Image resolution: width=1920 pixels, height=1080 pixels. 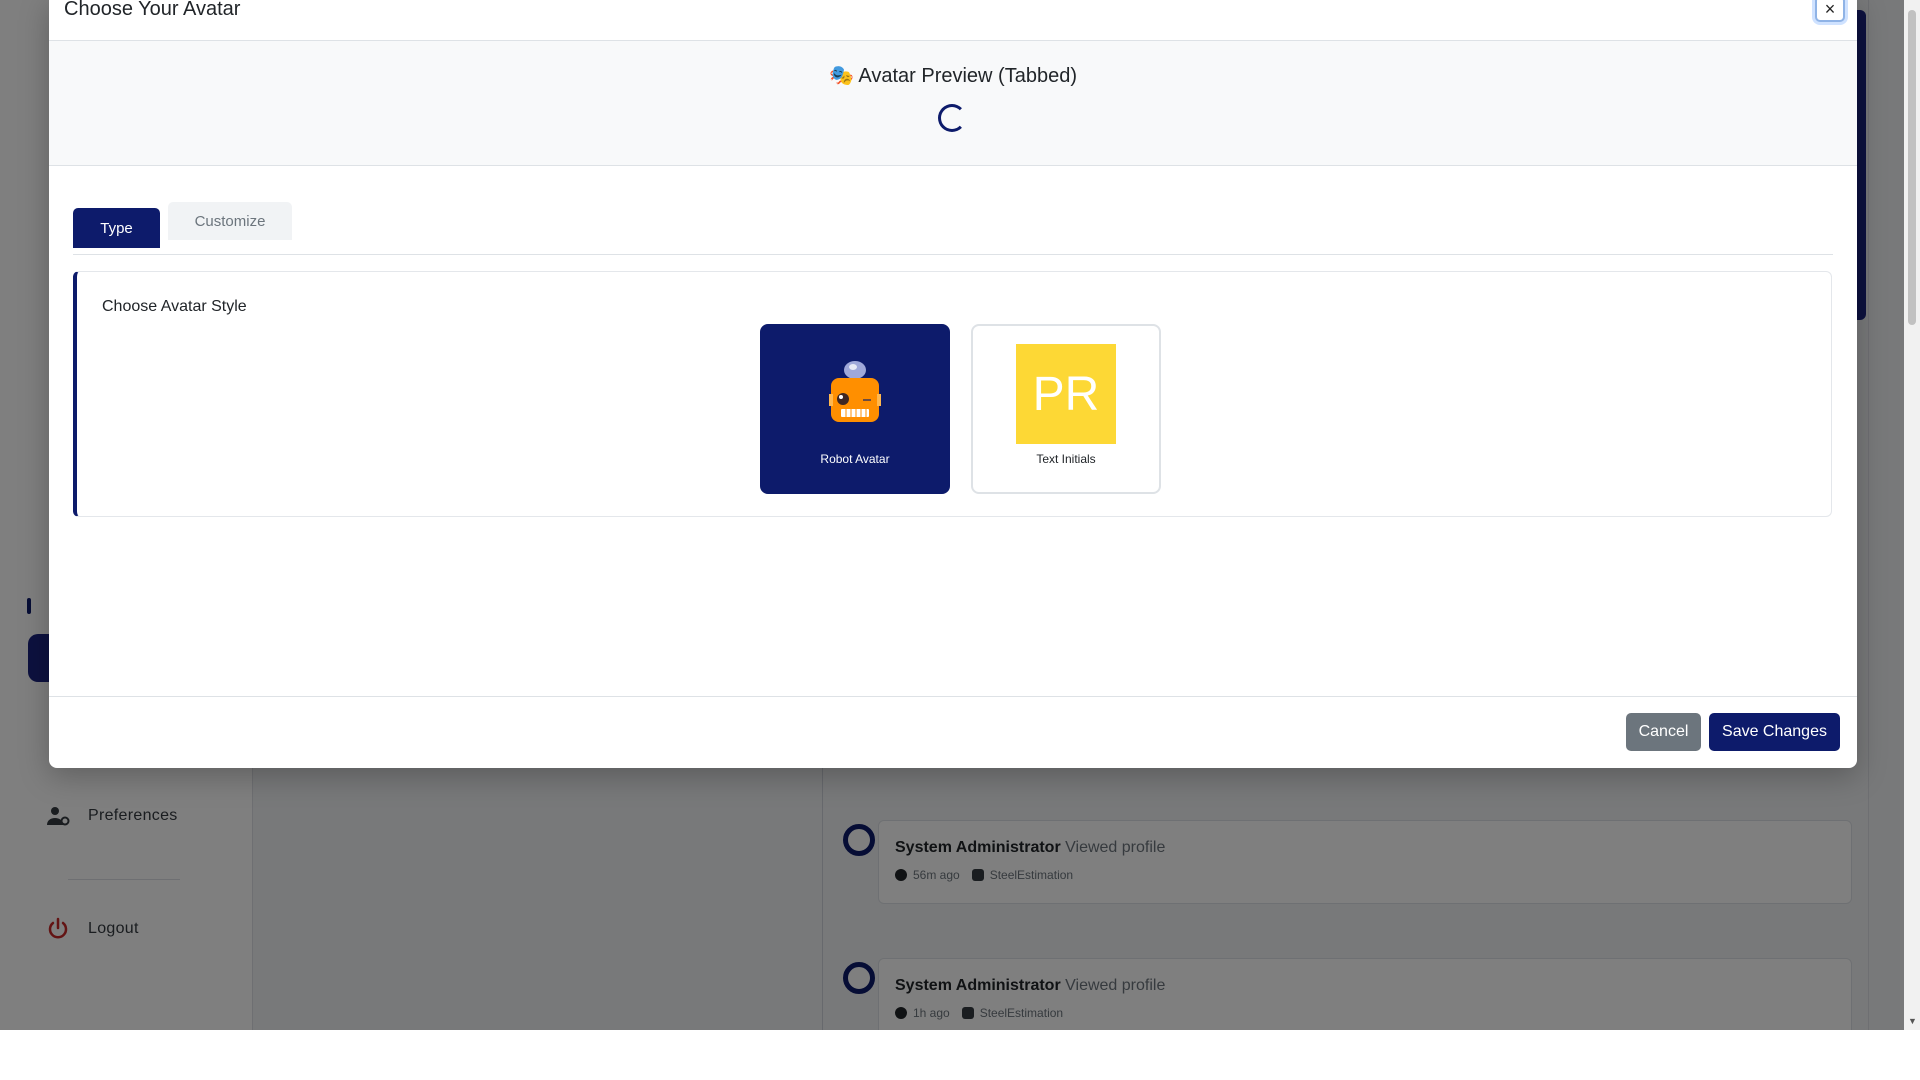 What do you see at coordinates (230, 221) in the screenshot?
I see `tab-customize: Customize` at bounding box center [230, 221].